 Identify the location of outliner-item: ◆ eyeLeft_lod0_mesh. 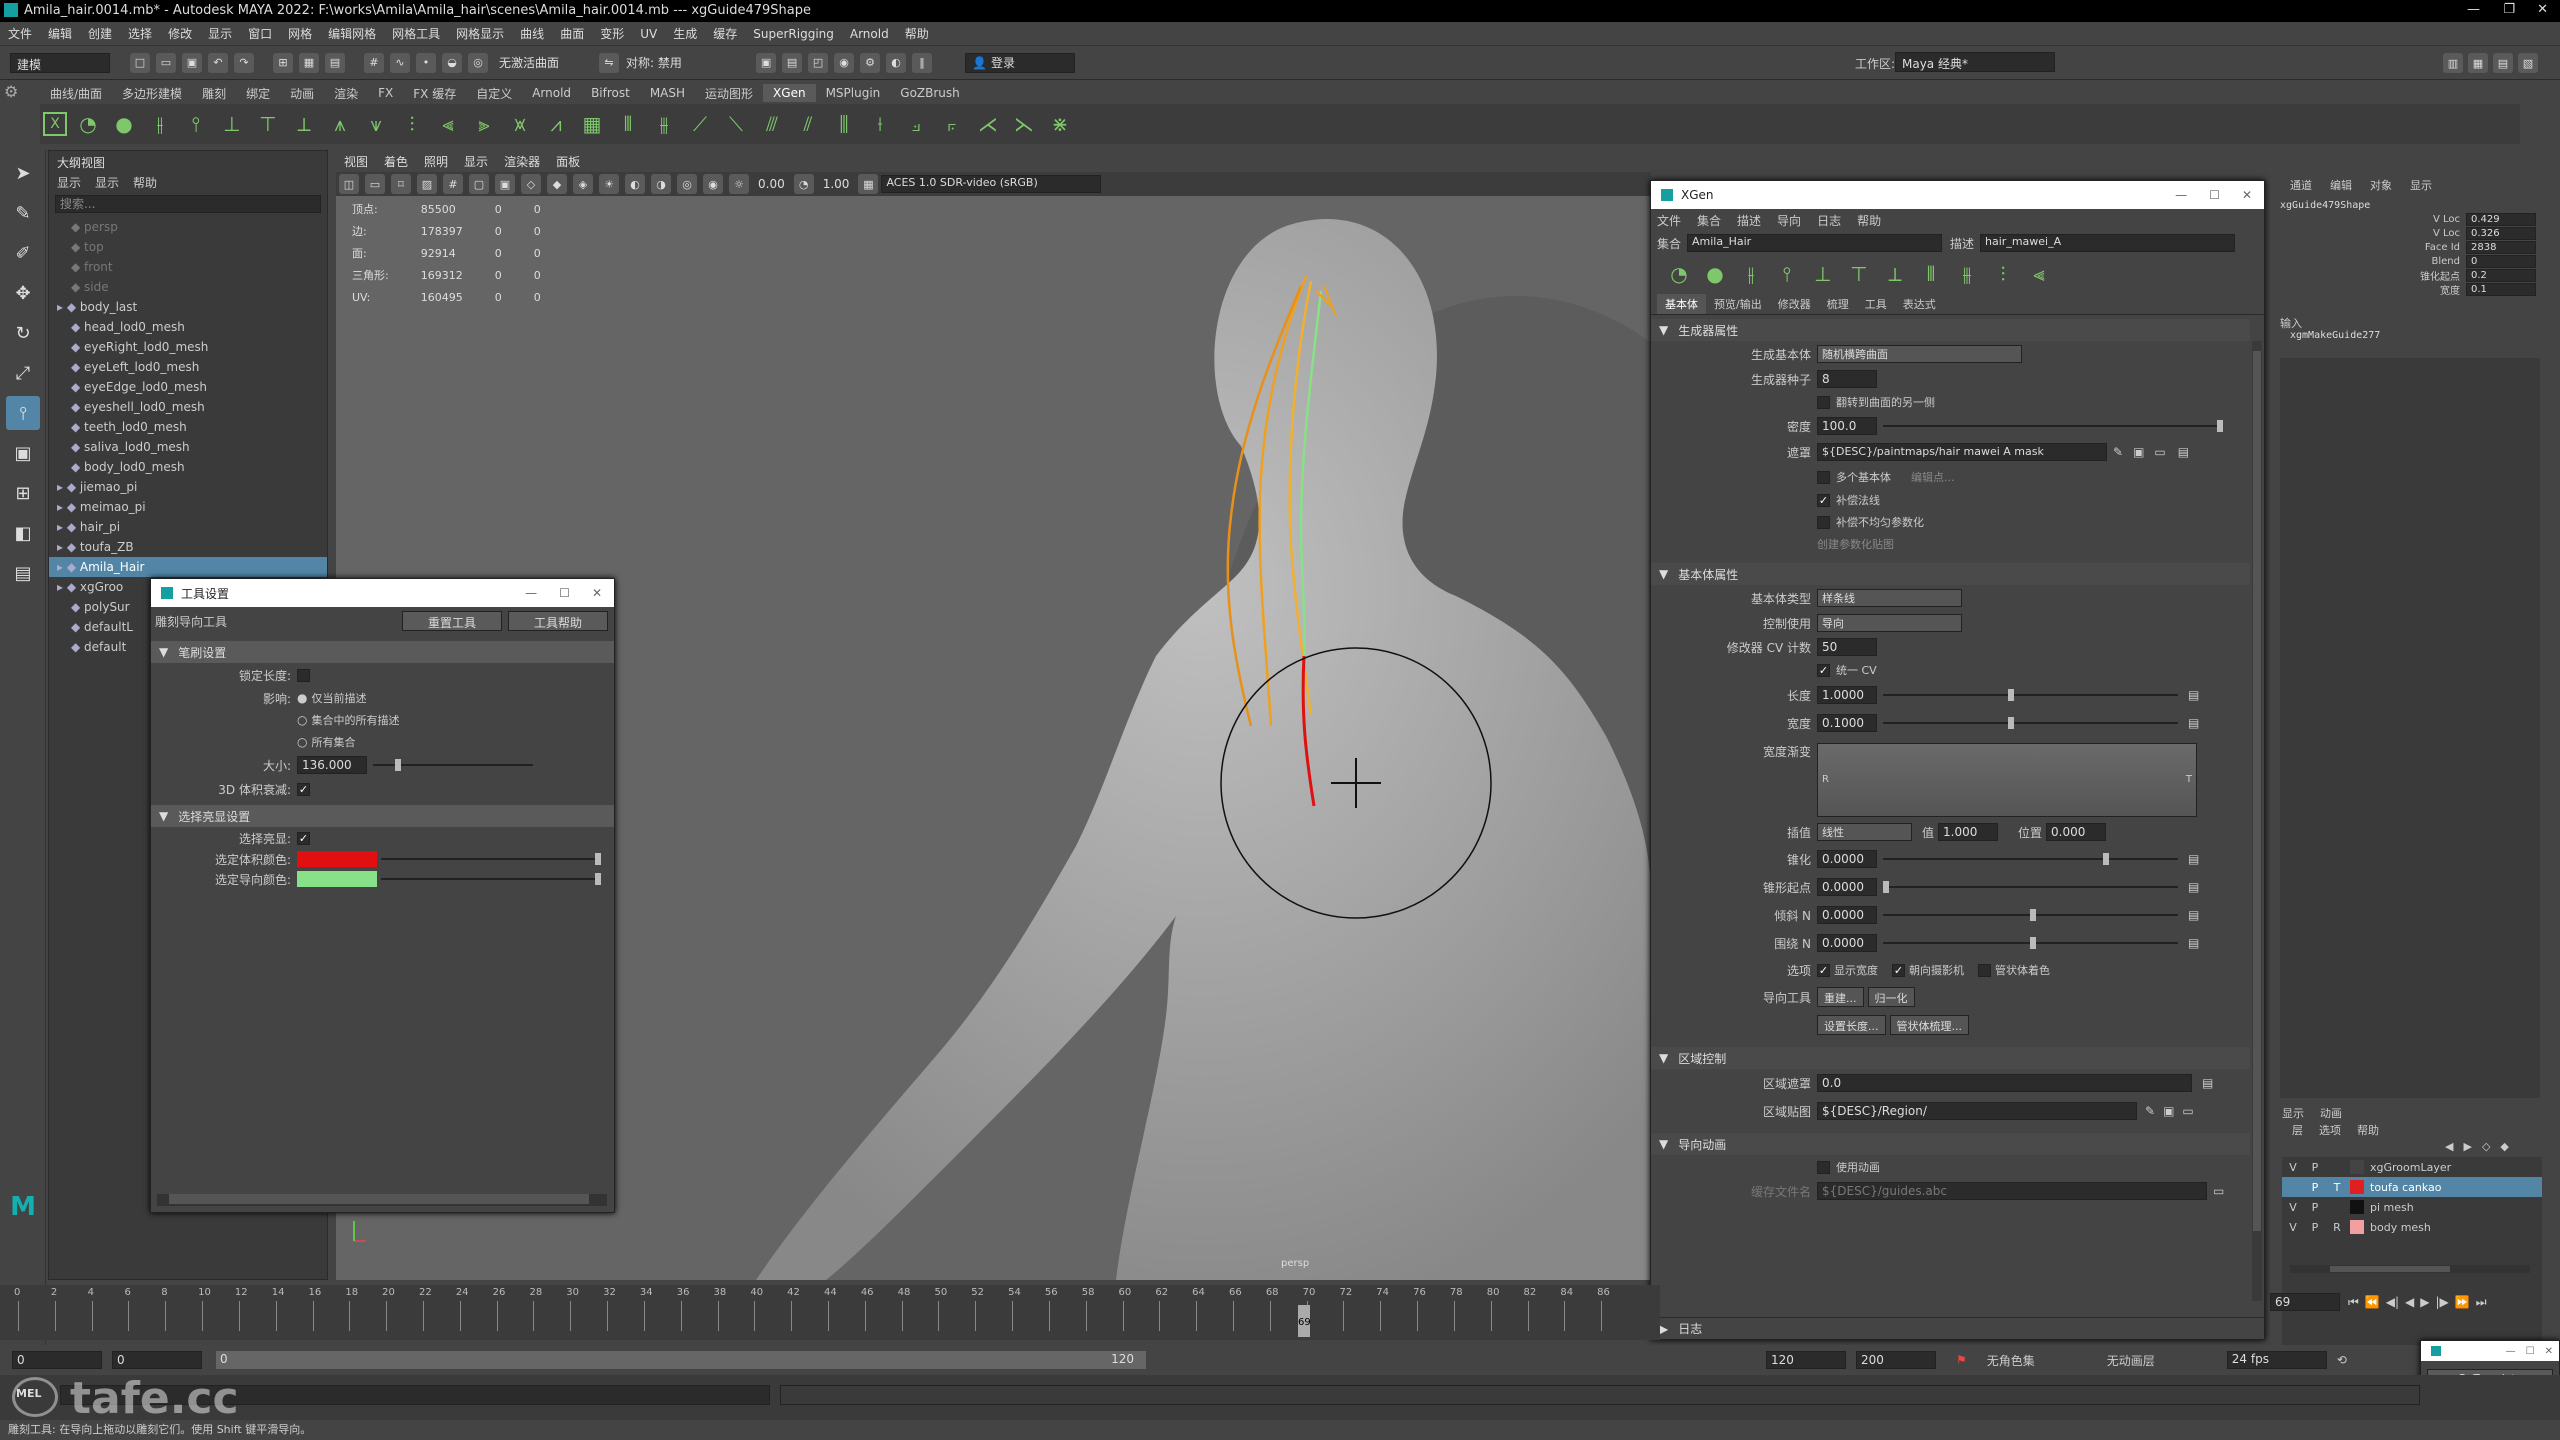
(188, 367).